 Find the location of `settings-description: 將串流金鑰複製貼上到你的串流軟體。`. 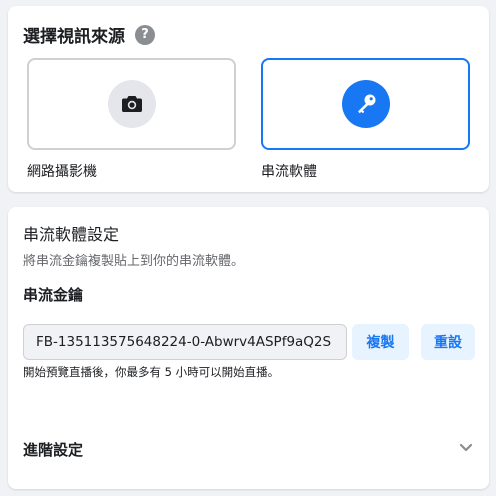

settings-description: 將串流金鑰複製貼上到你的串流軟體。 is located at coordinates (134, 261).